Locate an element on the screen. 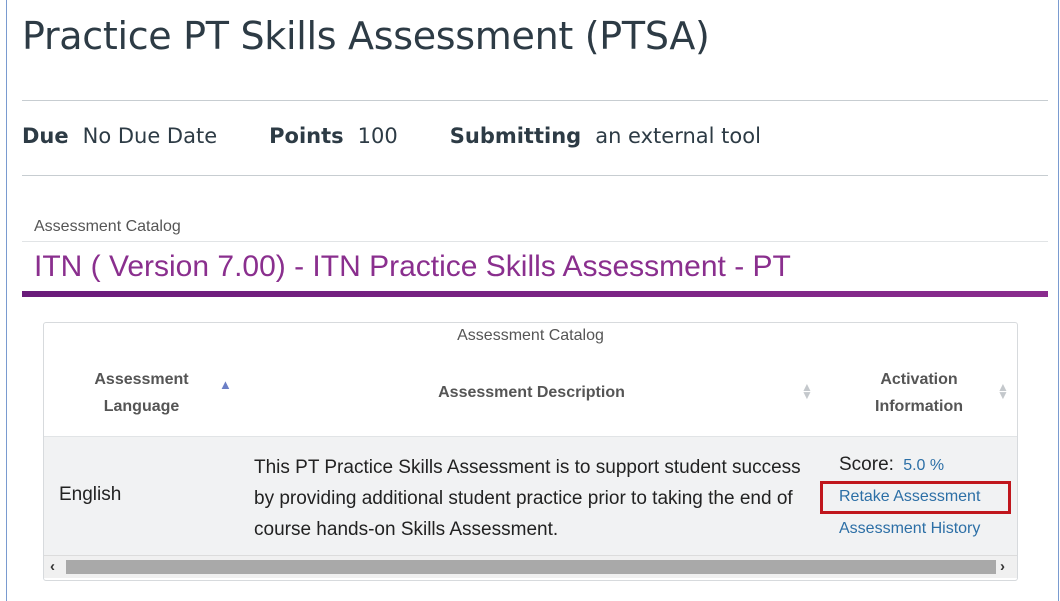 This screenshot has height=601, width=1060. score-value: 5.0 % is located at coordinates (923, 465).